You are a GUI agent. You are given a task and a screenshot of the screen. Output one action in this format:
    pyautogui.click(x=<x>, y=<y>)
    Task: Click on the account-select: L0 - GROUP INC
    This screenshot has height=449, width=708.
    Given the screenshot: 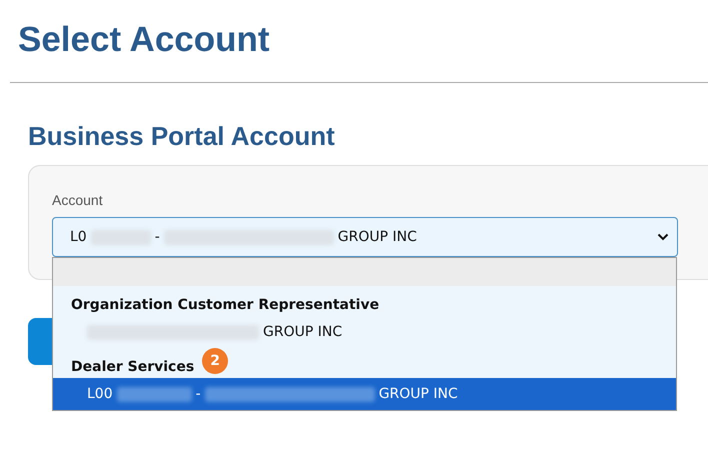 What is the action you would take?
    pyautogui.click(x=365, y=237)
    